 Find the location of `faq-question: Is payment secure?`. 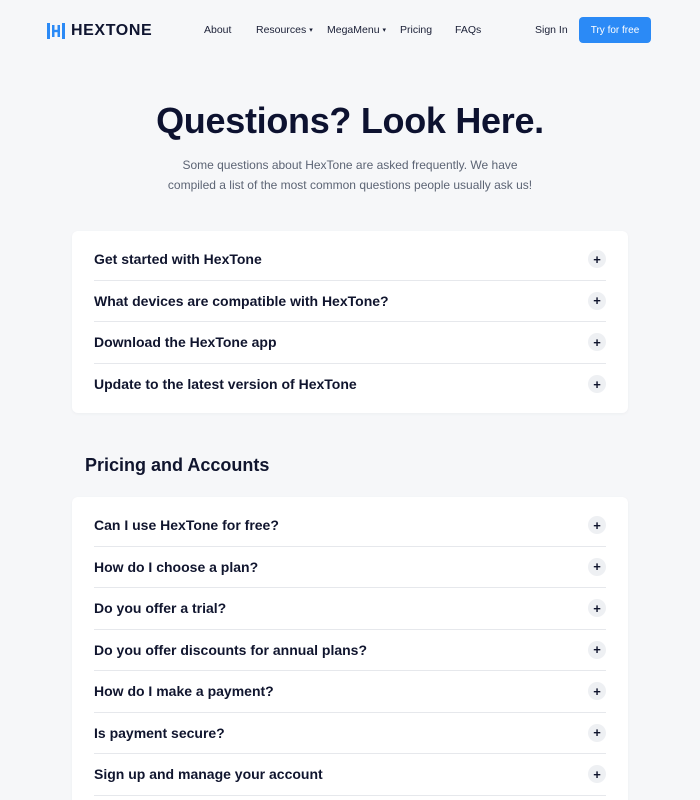

faq-question: Is payment secure? is located at coordinates (159, 732).